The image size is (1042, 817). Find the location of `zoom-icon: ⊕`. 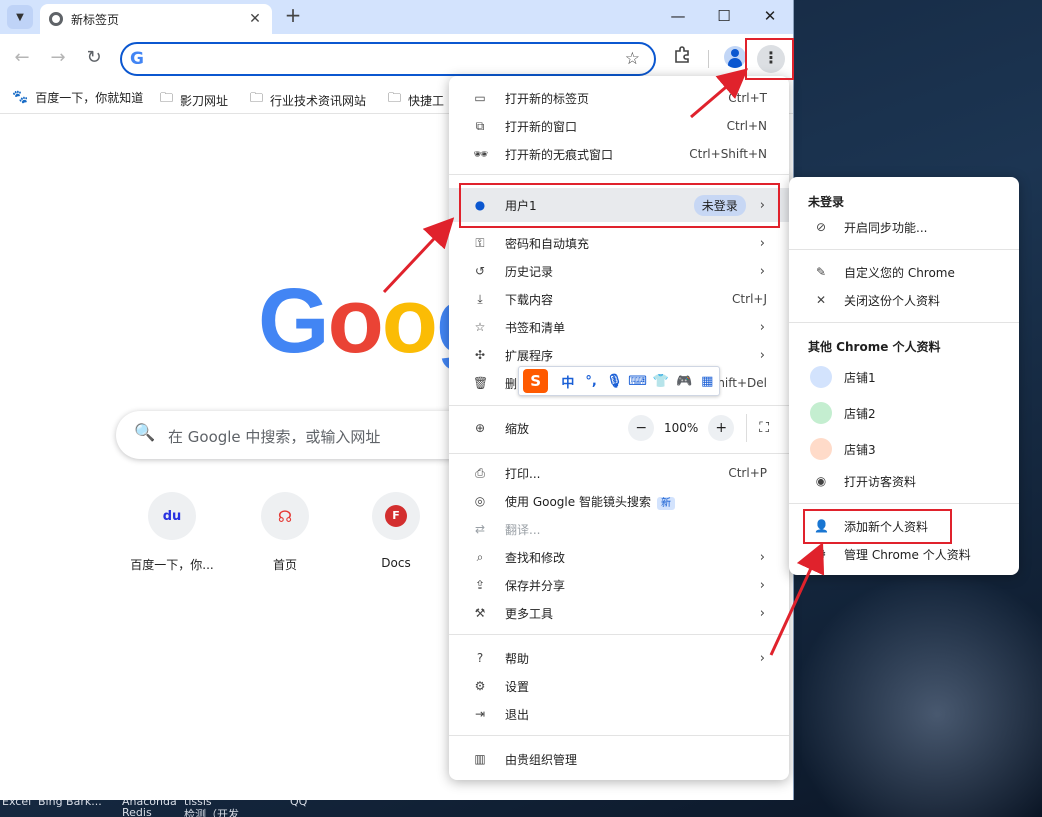

zoom-icon: ⊕ is located at coordinates (480, 428).